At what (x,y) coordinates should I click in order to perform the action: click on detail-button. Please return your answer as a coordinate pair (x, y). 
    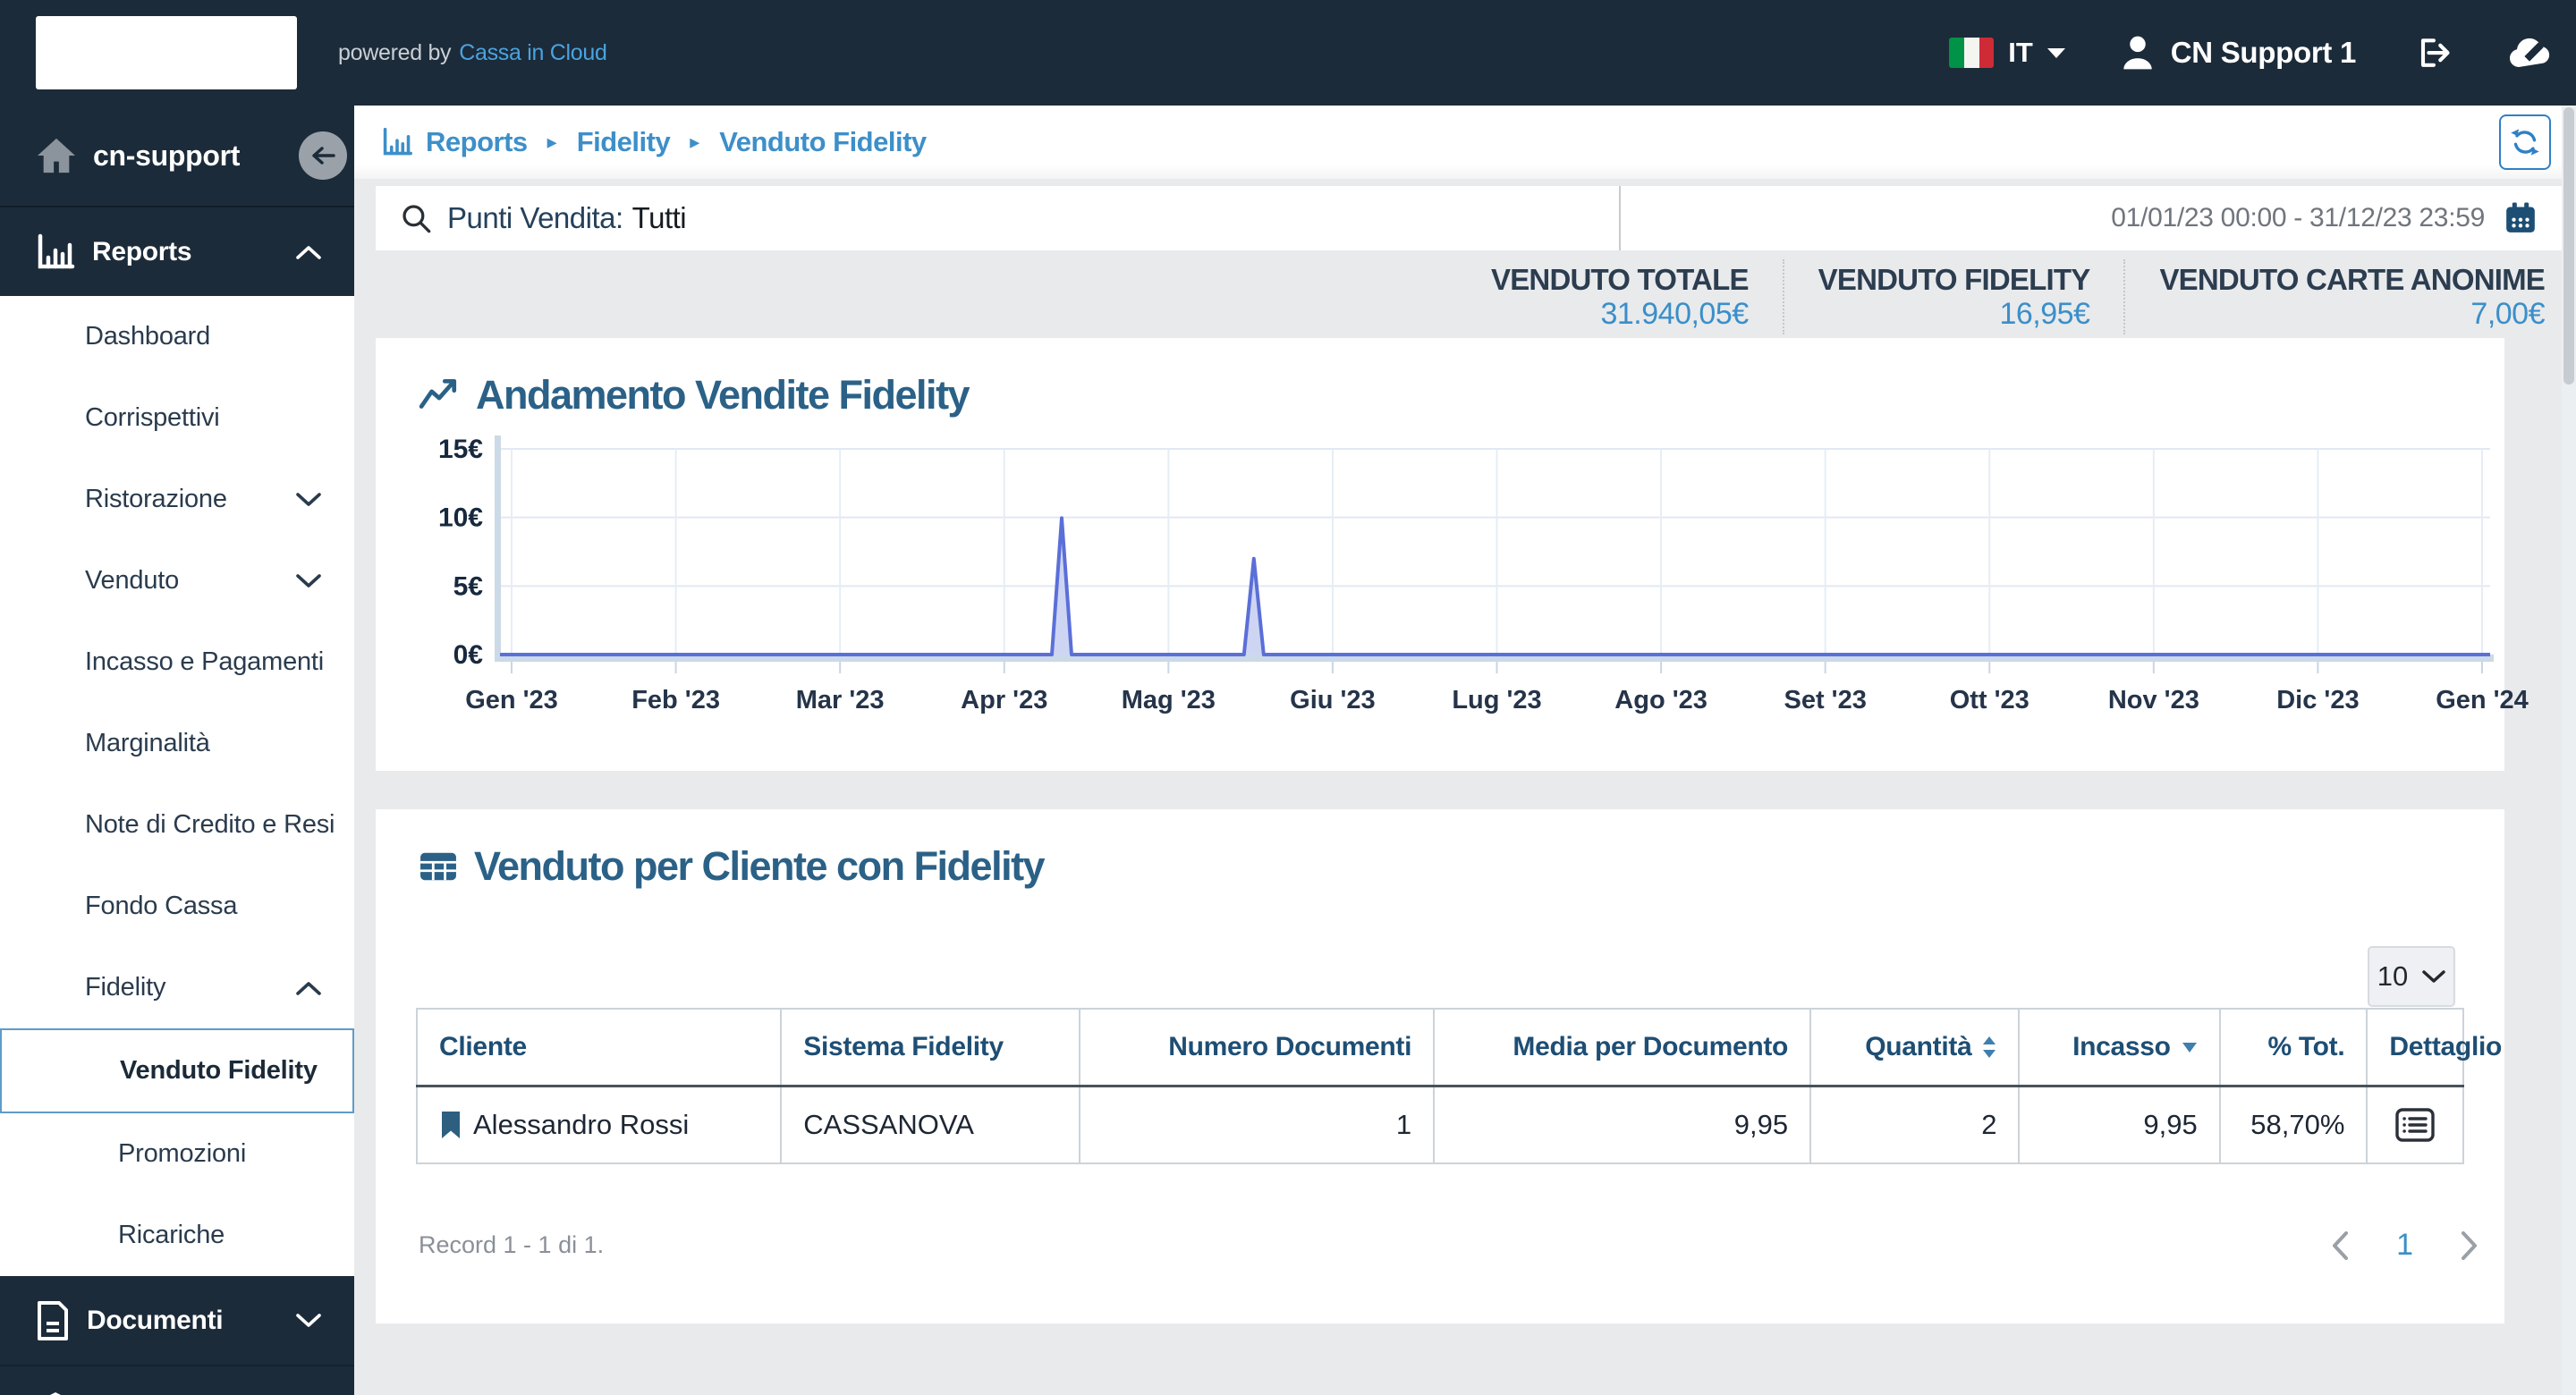
    Looking at the image, I should click on (2415, 1125).